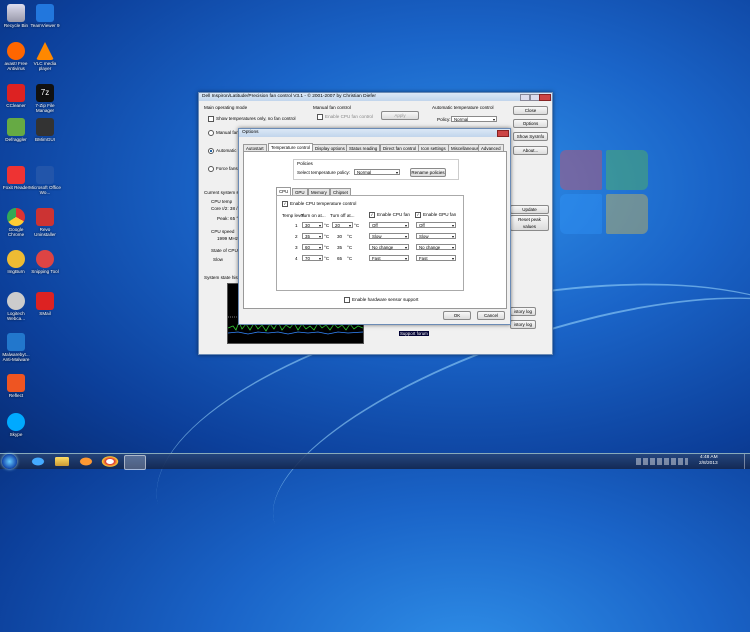  I want to click on current-state-label: Current system sta, so click(223, 192).